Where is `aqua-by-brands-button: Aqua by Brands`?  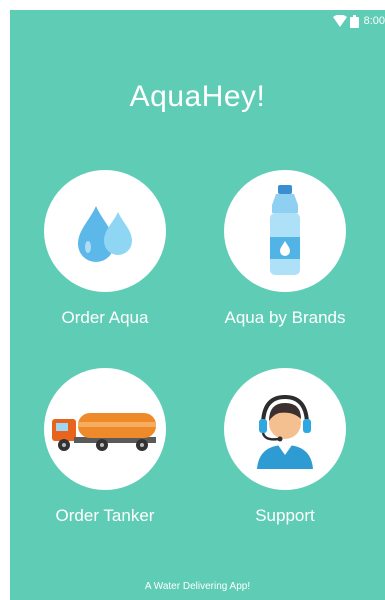
aqua-by-brands-button: Aqua by Brands is located at coordinates (285, 249).